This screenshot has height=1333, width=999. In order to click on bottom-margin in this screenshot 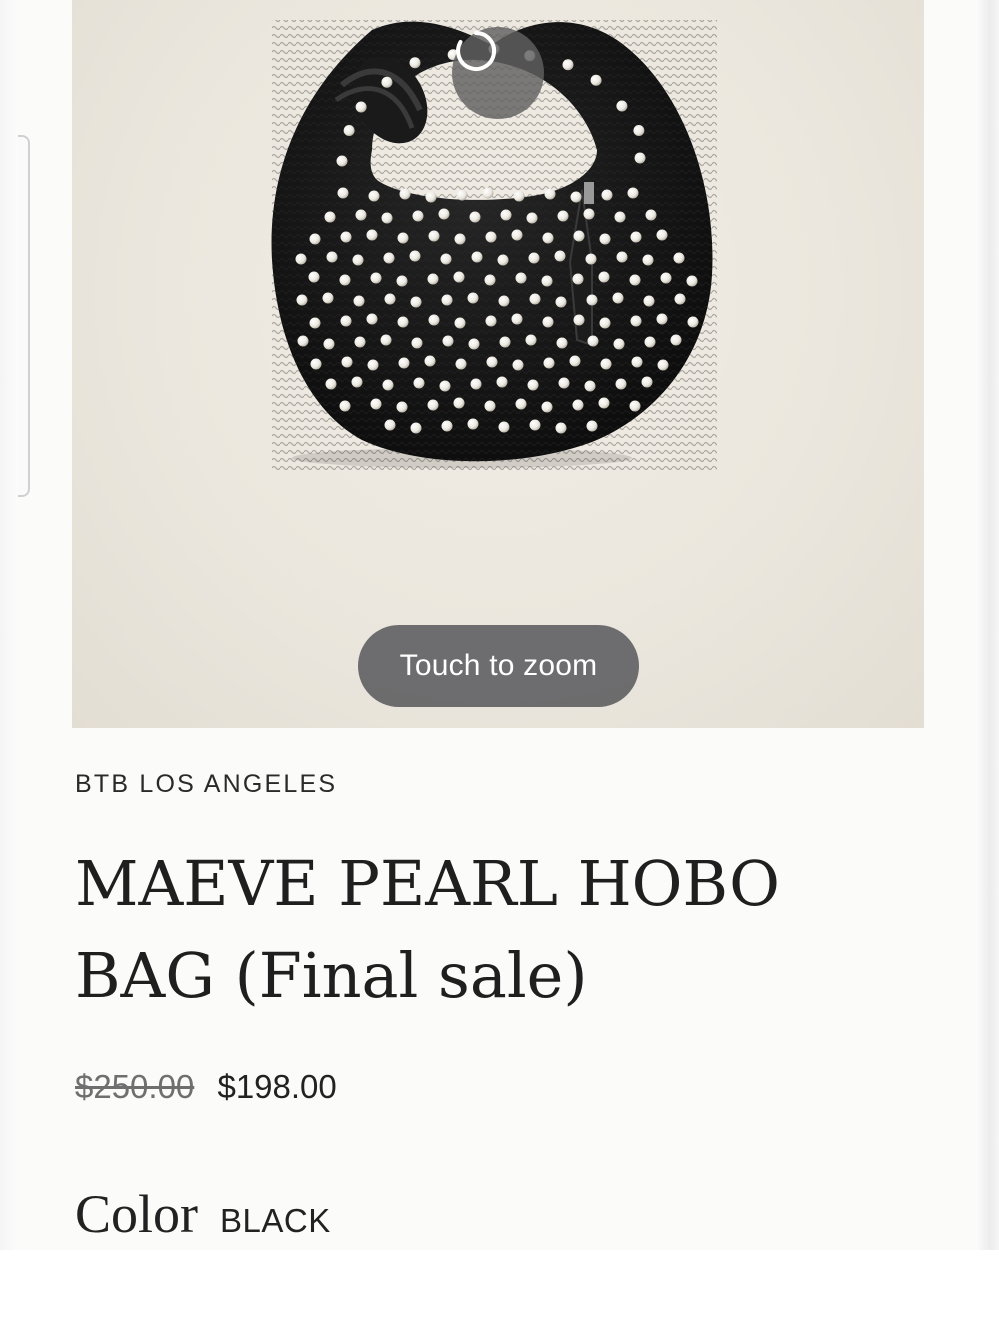, I will do `click(499, 1291)`.